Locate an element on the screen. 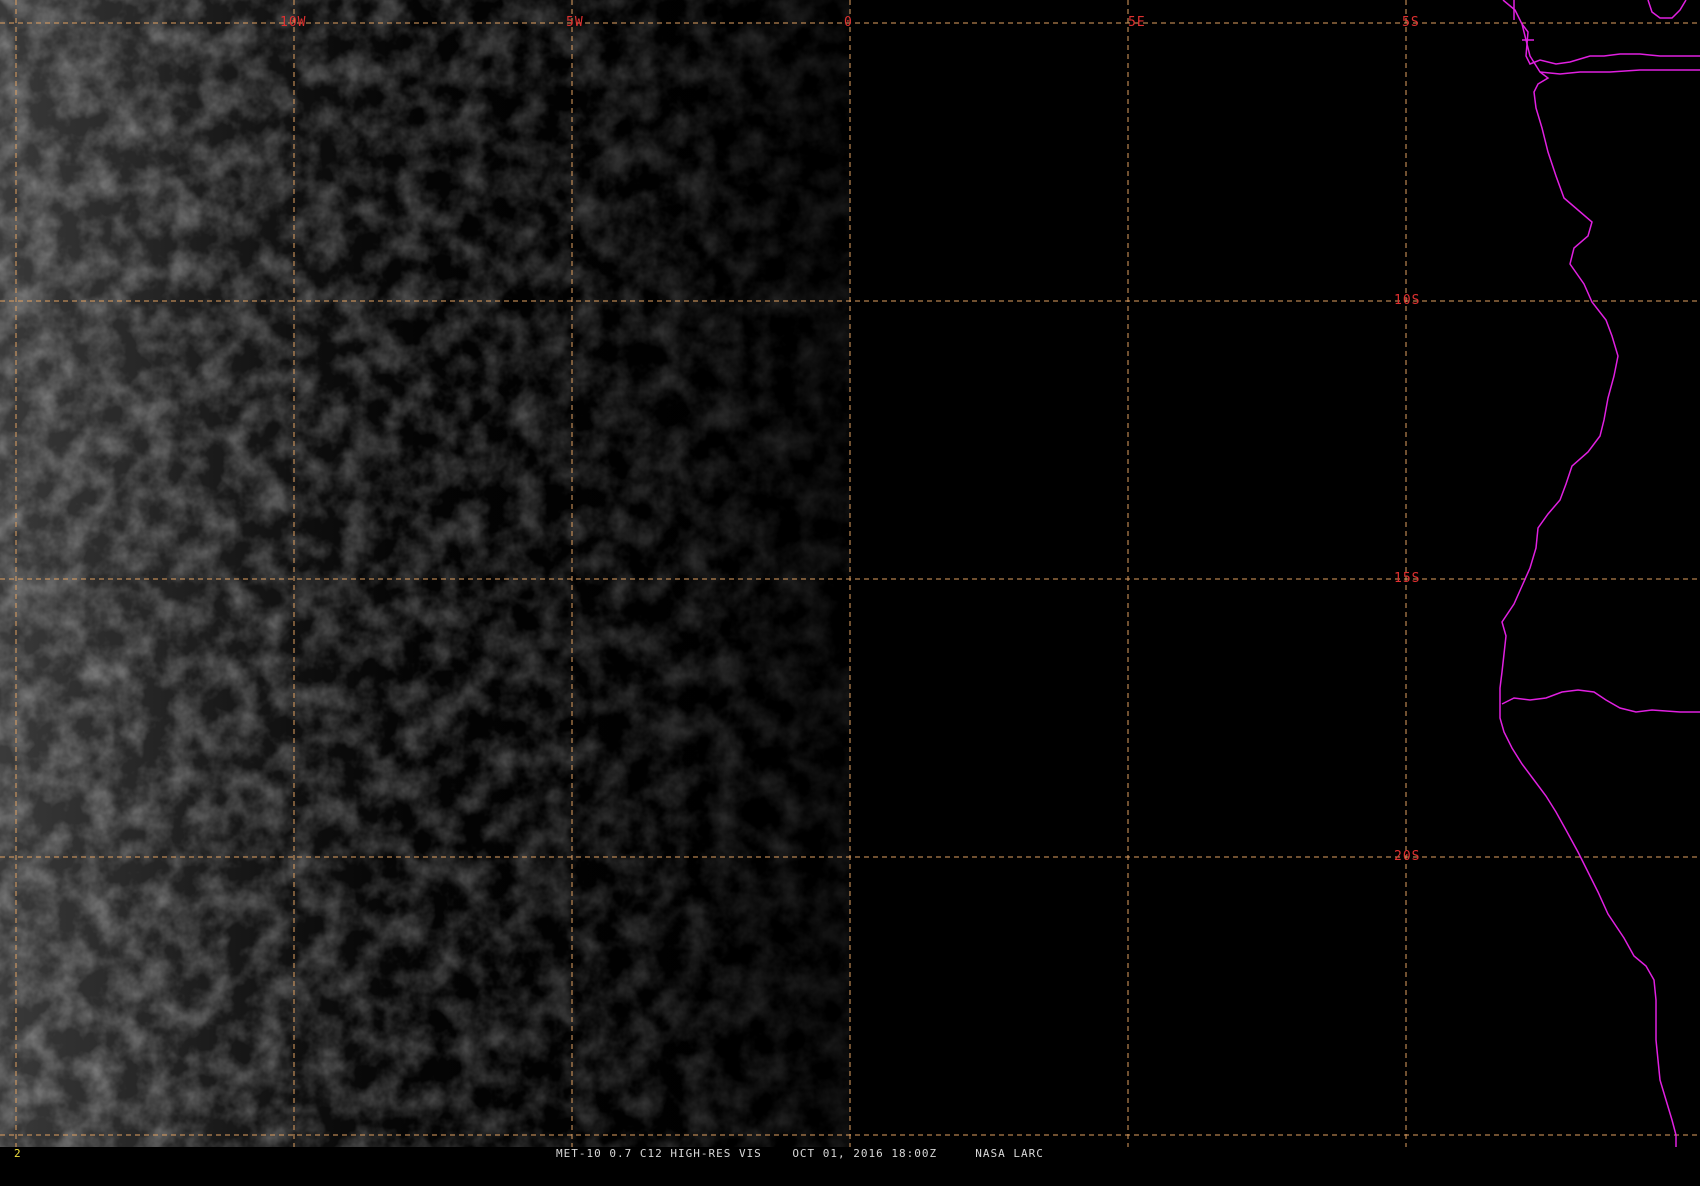  longitude-label: 0 is located at coordinates (848, 22).